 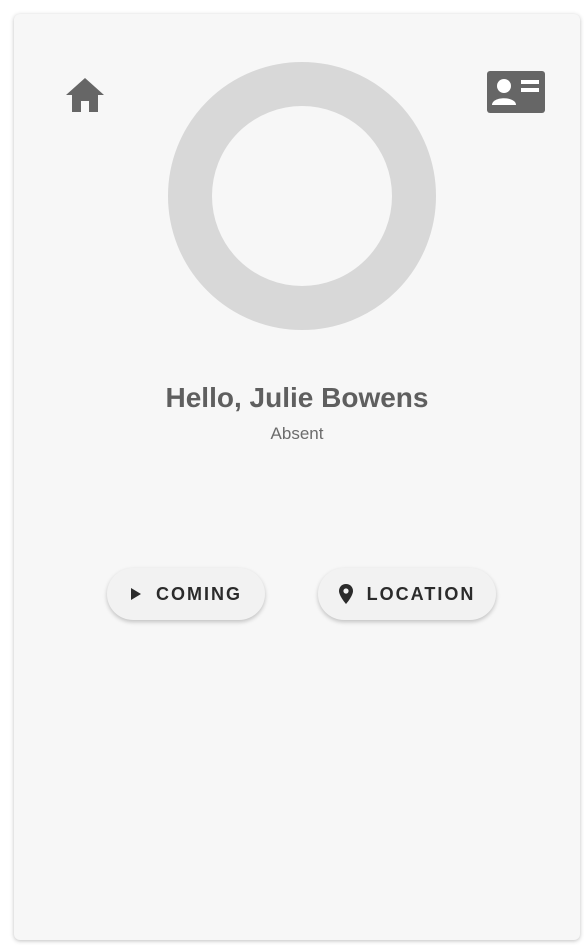 What do you see at coordinates (297, 433) in the screenshot?
I see `status-text: Absent` at bounding box center [297, 433].